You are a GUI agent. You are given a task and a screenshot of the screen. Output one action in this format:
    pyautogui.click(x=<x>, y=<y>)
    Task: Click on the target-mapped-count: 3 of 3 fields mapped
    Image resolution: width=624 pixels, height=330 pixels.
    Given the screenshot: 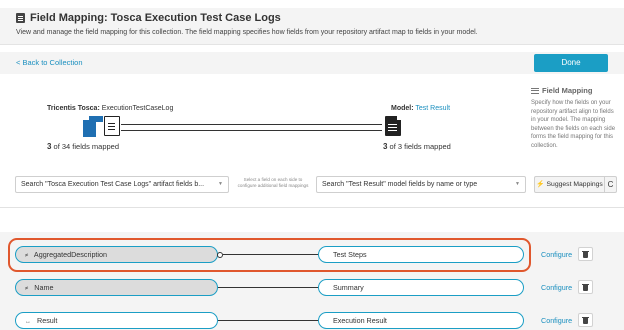 What is the action you would take?
    pyautogui.click(x=417, y=146)
    